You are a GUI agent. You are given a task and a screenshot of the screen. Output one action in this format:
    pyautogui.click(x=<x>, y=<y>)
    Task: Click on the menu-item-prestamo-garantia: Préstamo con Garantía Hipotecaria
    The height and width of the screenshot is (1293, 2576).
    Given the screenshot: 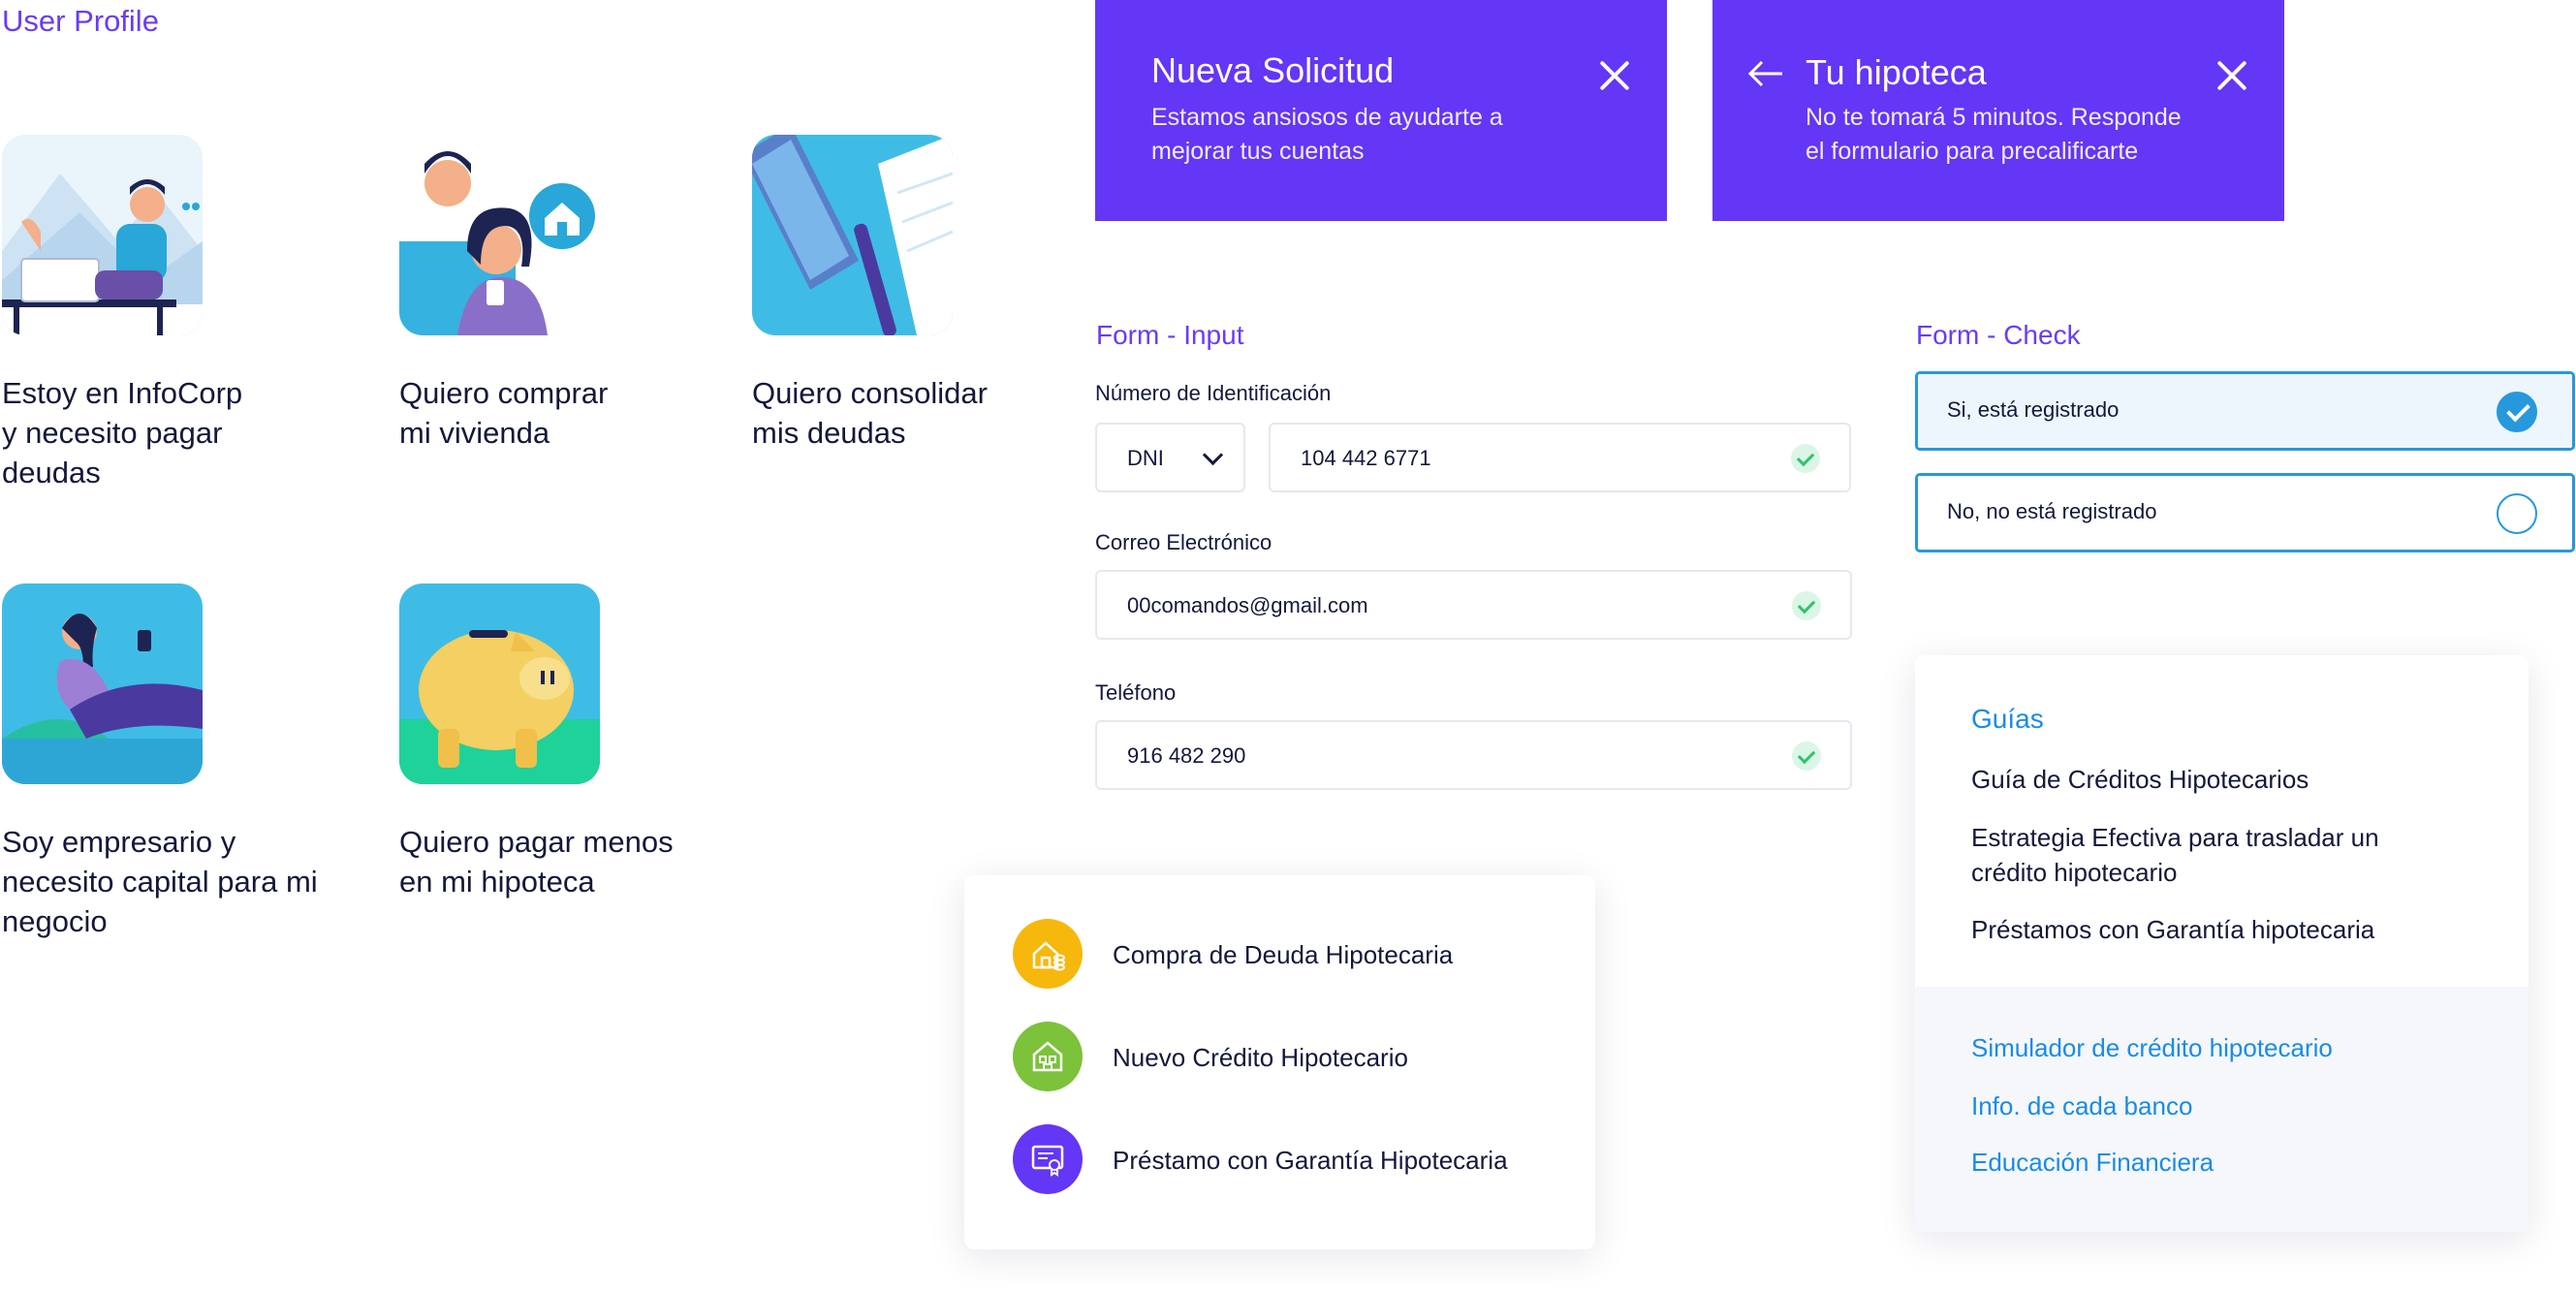 What is the action you would take?
    pyautogui.click(x=1289, y=1159)
    